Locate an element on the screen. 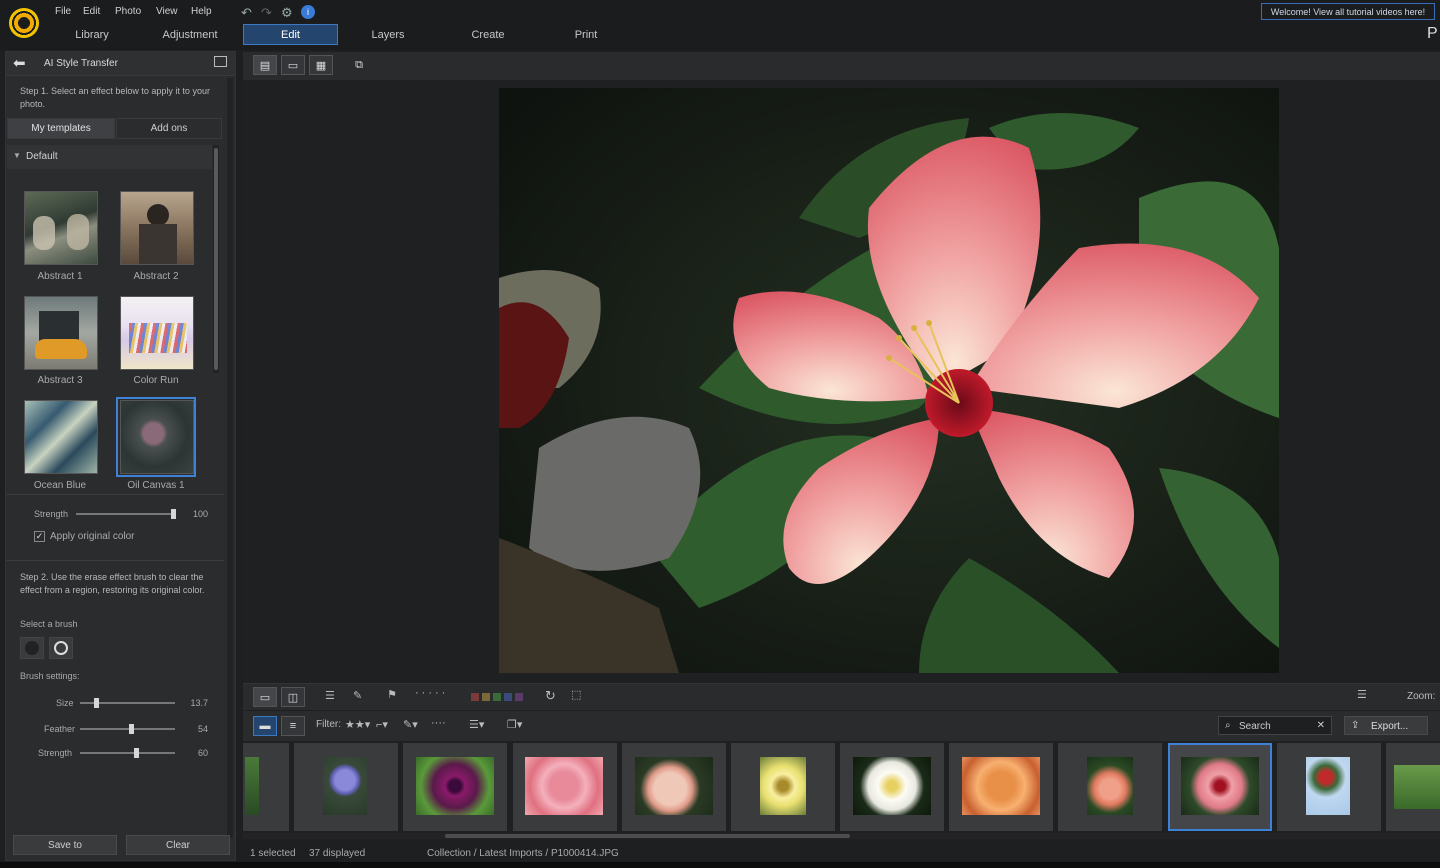 The height and width of the screenshot is (868, 1440). feather-label: Feather is located at coordinates (60, 729).